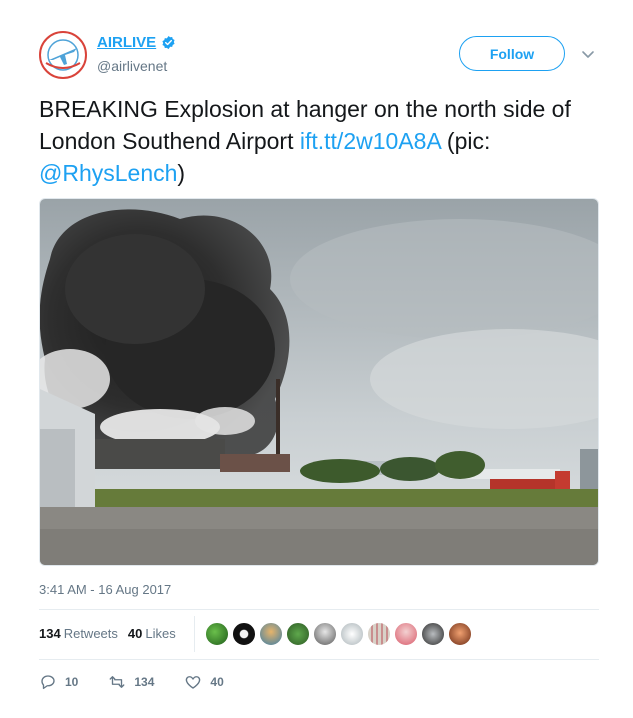  What do you see at coordinates (117, 682) in the screenshot?
I see `retweet-icon` at bounding box center [117, 682].